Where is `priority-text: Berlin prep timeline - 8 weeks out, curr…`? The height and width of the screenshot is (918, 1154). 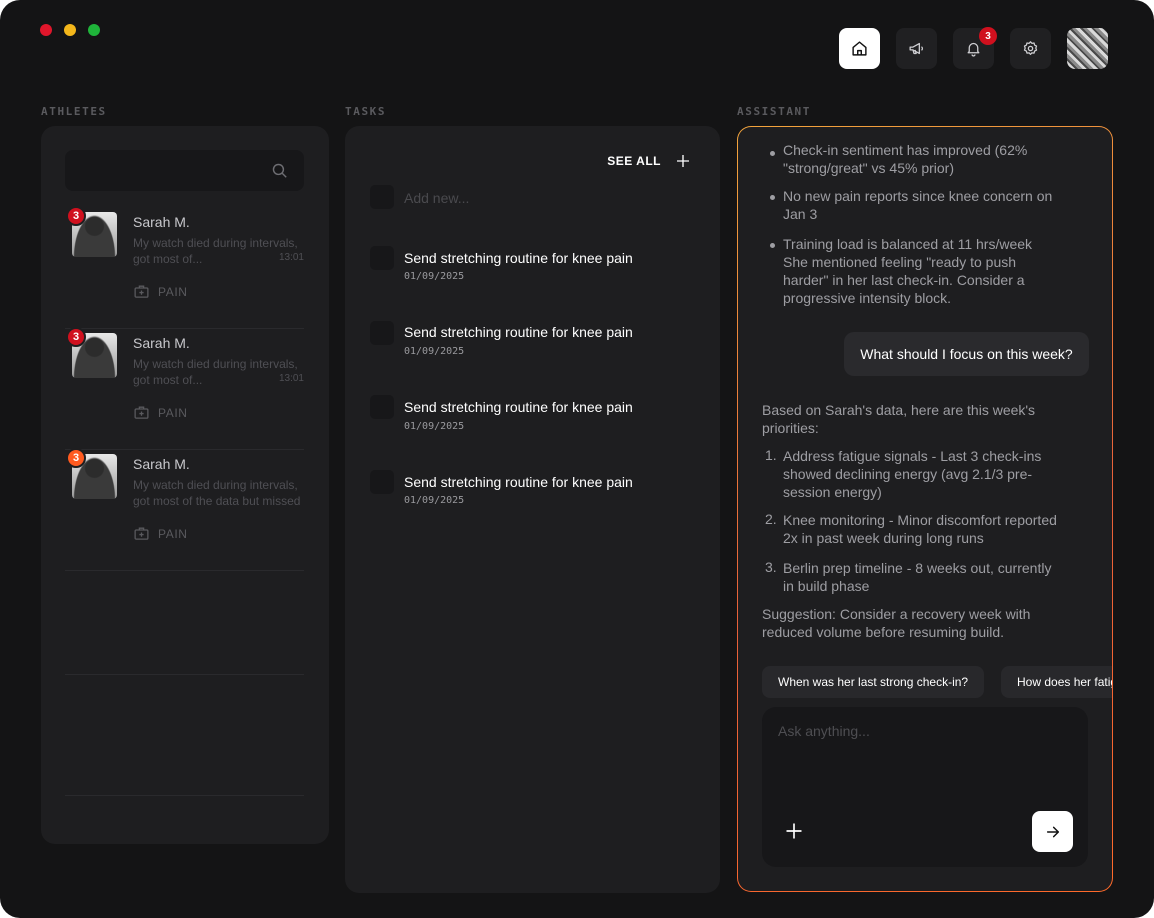
priority-text: Berlin prep timeline - 8 weeks out, curr… is located at coordinates (917, 577).